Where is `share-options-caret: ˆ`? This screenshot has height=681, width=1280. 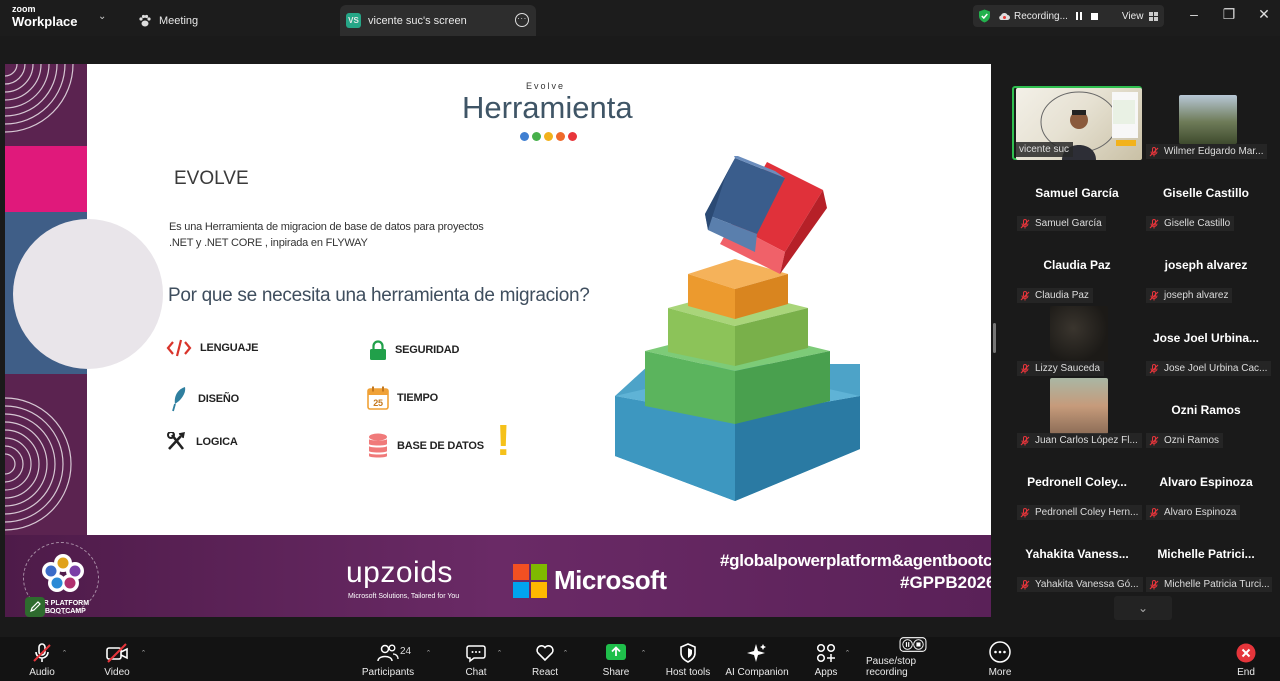
share-options-caret: ˆ is located at coordinates (643, 654).